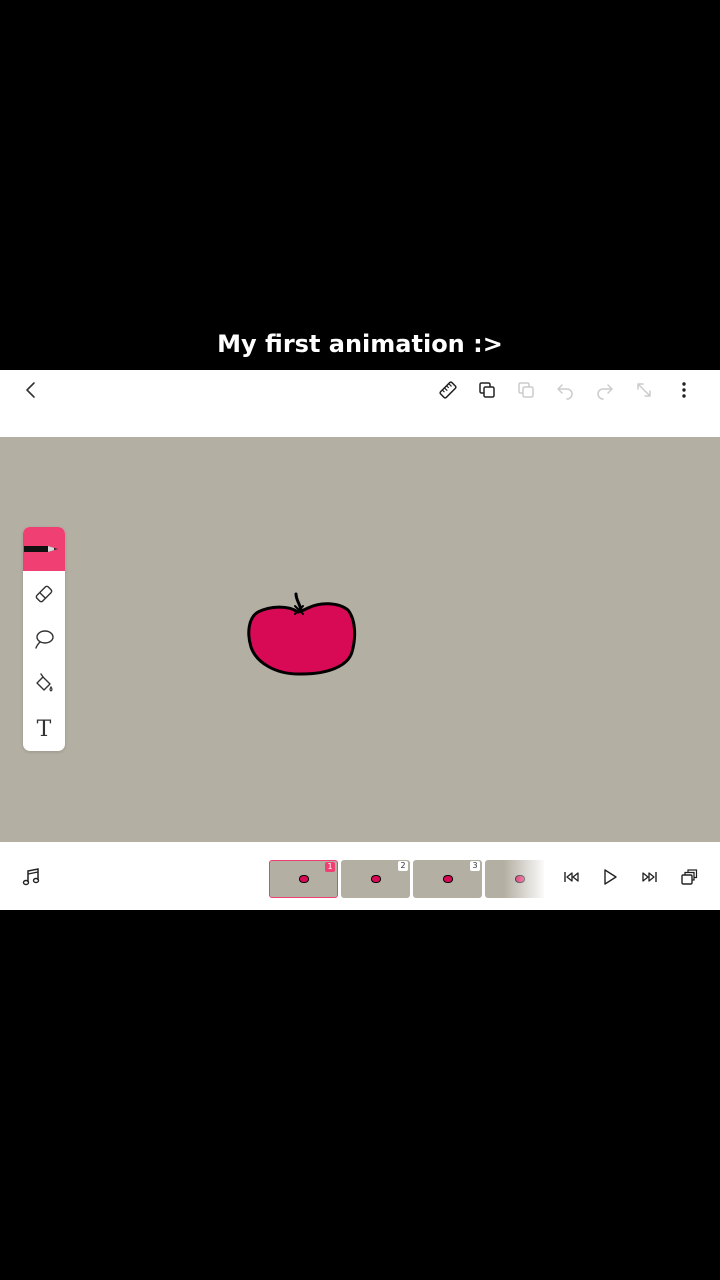  I want to click on frame-thumbnail: 2, so click(375, 879).